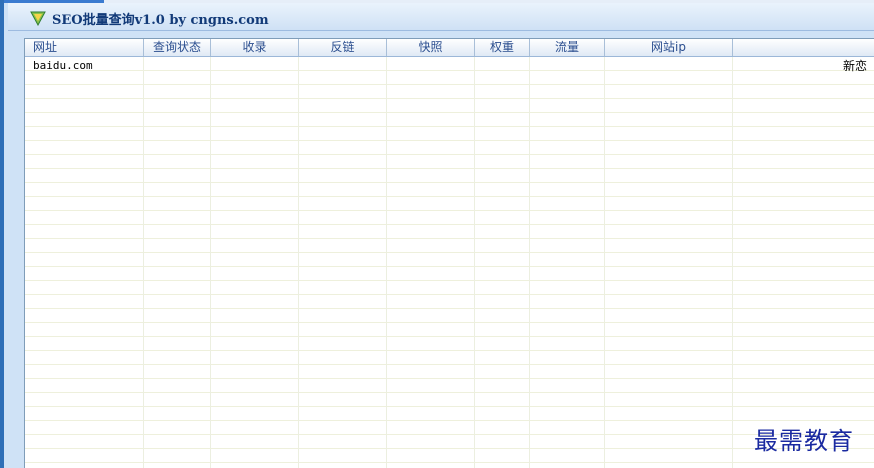 The image size is (874, 468). What do you see at coordinates (431, 47) in the screenshot?
I see `column-header-snapshot: 快照` at bounding box center [431, 47].